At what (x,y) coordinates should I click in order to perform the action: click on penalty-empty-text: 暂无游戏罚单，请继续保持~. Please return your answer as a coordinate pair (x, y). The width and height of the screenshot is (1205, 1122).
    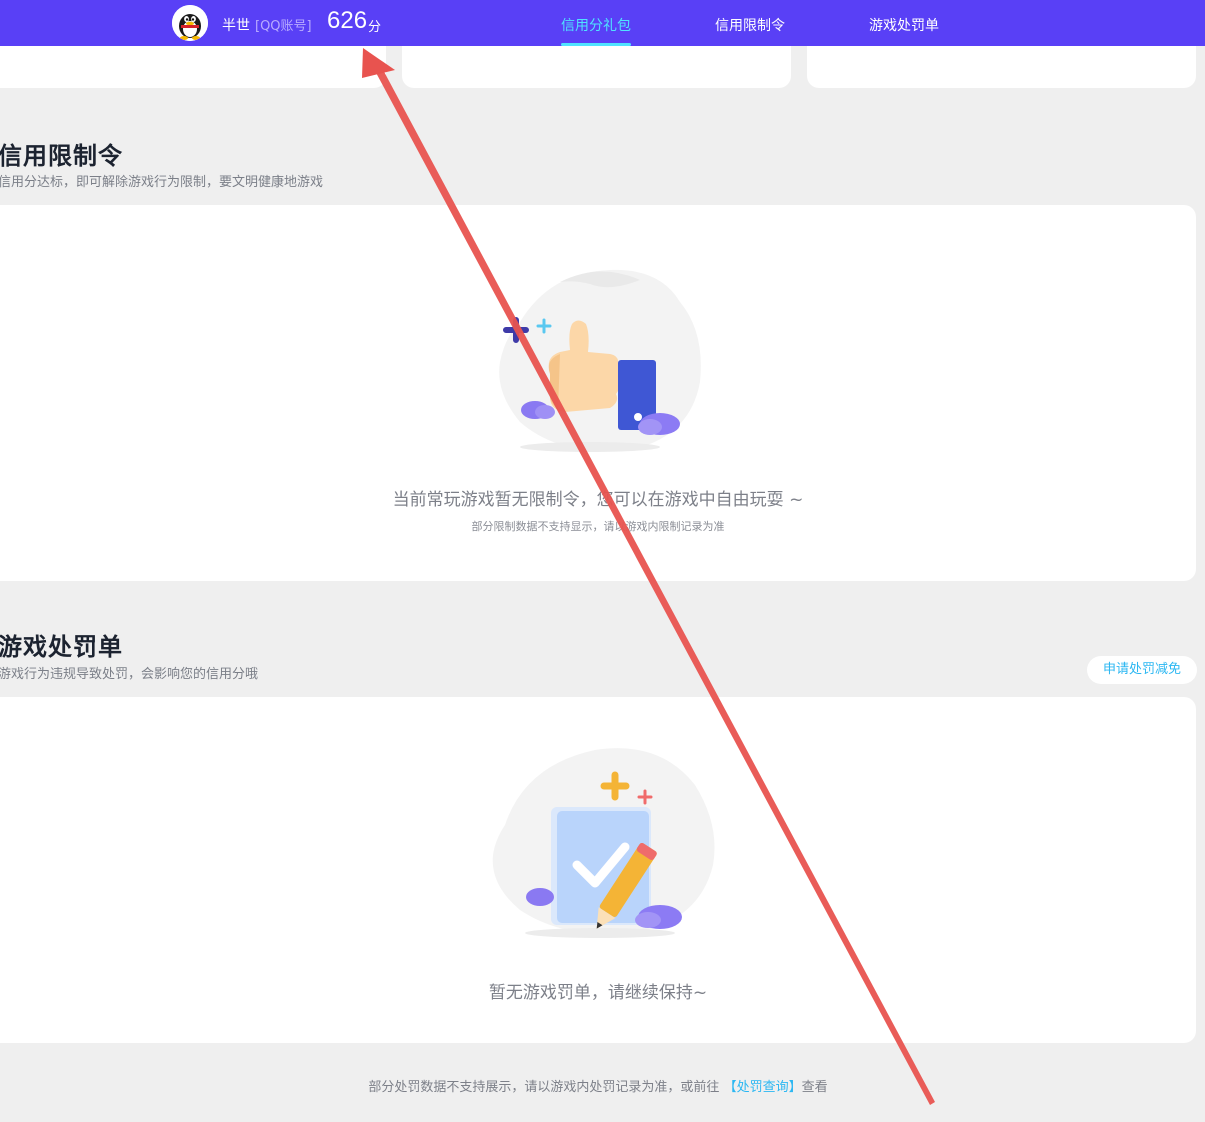
    Looking at the image, I should click on (598, 993).